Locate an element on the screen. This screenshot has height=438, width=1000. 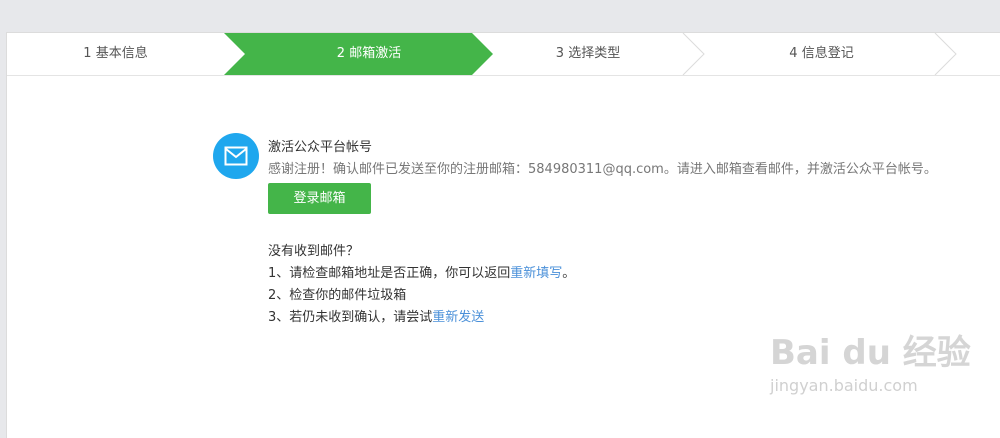
help-item-1-suffix: 。 is located at coordinates (569, 273).